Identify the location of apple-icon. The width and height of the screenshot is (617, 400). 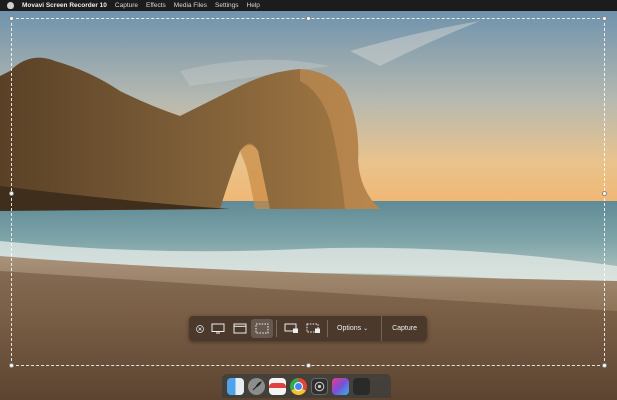
(10, 5).